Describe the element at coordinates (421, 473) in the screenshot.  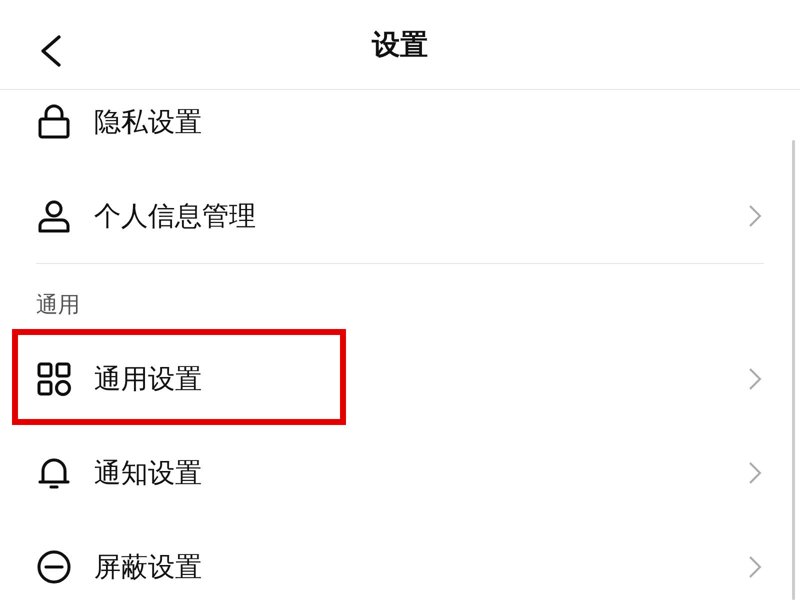
I see `menu-item: 通知设置` at that location.